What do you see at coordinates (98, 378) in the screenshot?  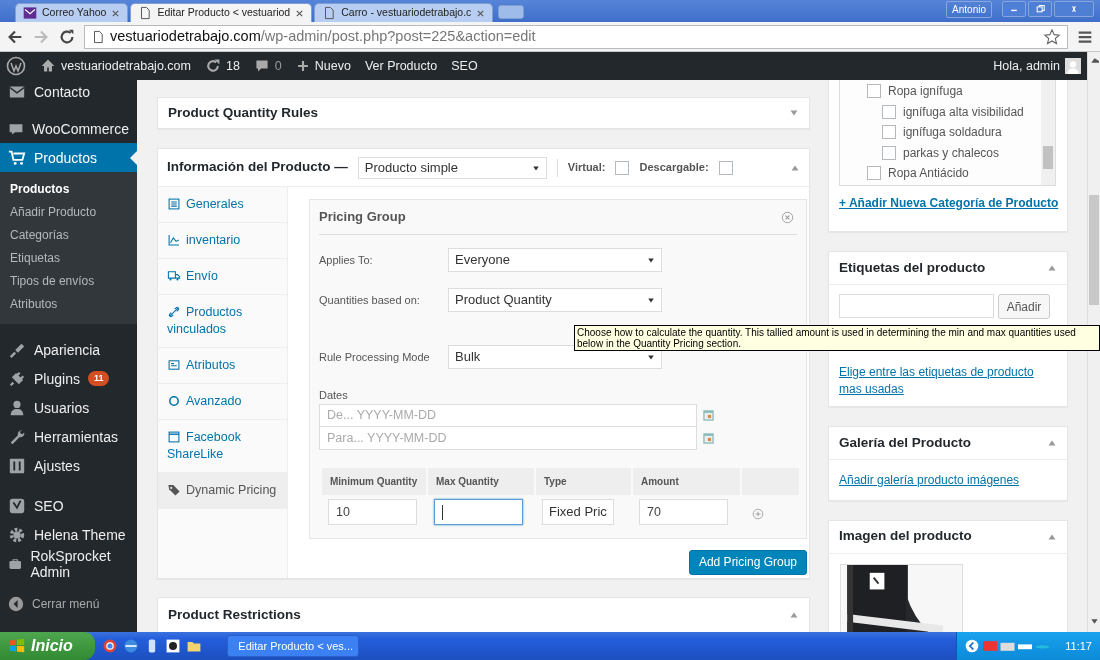 I see `count-badge: 11` at bounding box center [98, 378].